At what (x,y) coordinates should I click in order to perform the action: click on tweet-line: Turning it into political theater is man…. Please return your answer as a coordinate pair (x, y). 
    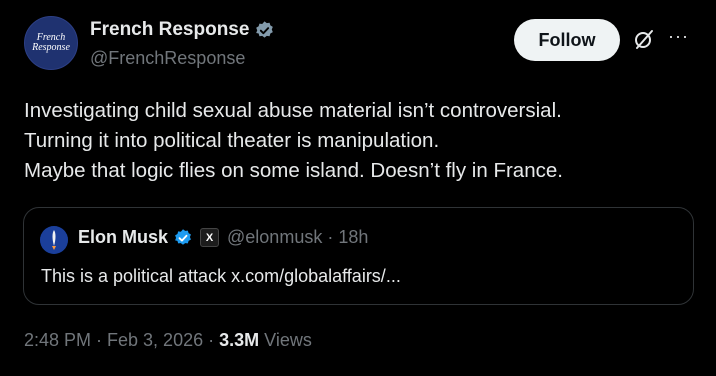
    Looking at the image, I should click on (232, 140).